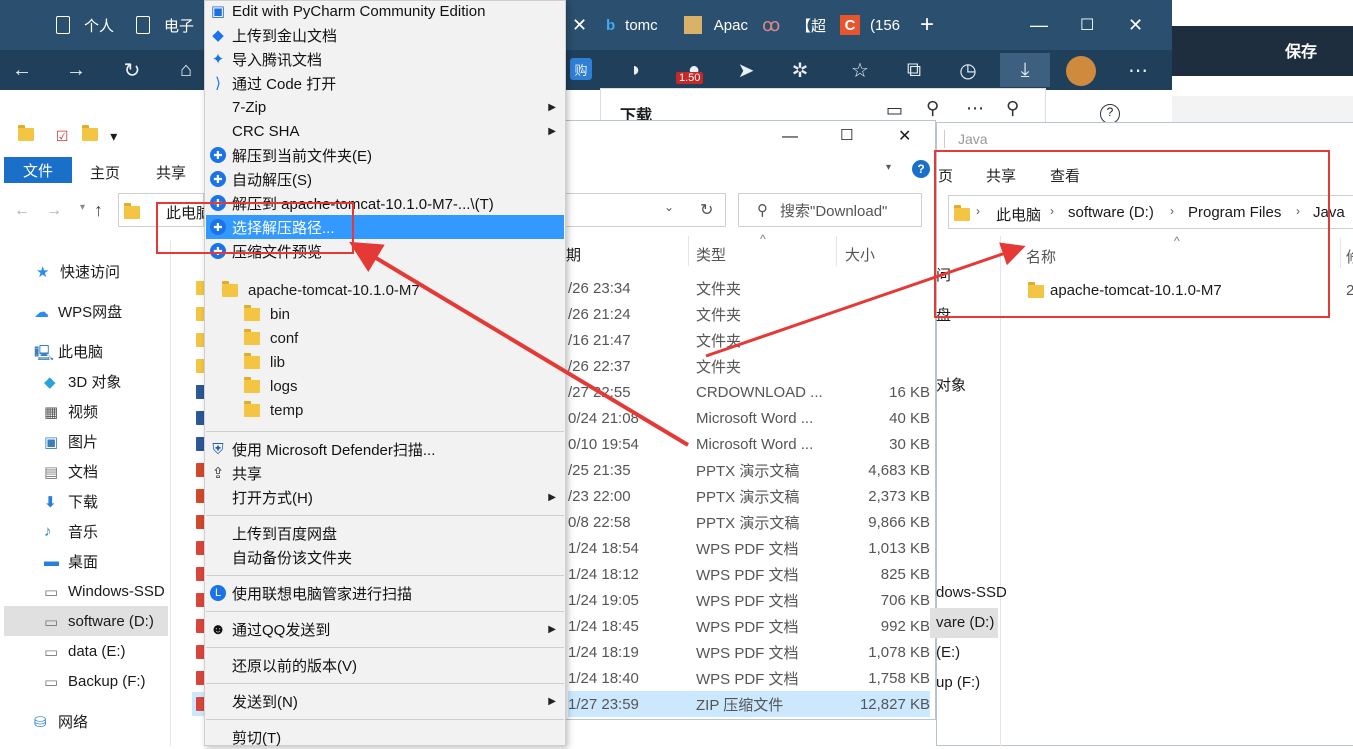 The image size is (1353, 749). What do you see at coordinates (865, 300) in the screenshot?
I see `arrow-to-java-folder` at bounding box center [865, 300].